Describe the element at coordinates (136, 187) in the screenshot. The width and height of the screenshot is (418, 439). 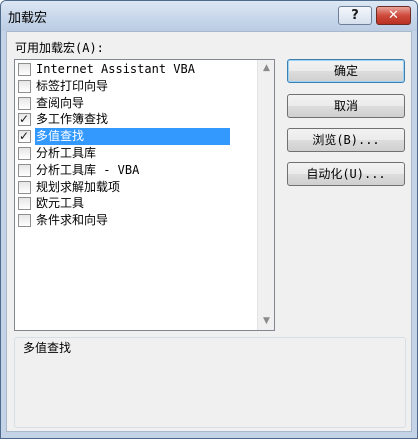
I see `addin-list-item: 规划求解加载项` at that location.